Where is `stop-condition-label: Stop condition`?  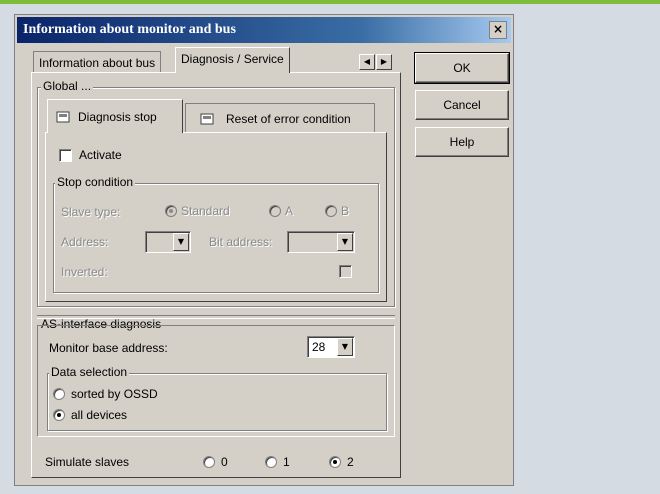 stop-condition-label: Stop condition is located at coordinates (95, 182).